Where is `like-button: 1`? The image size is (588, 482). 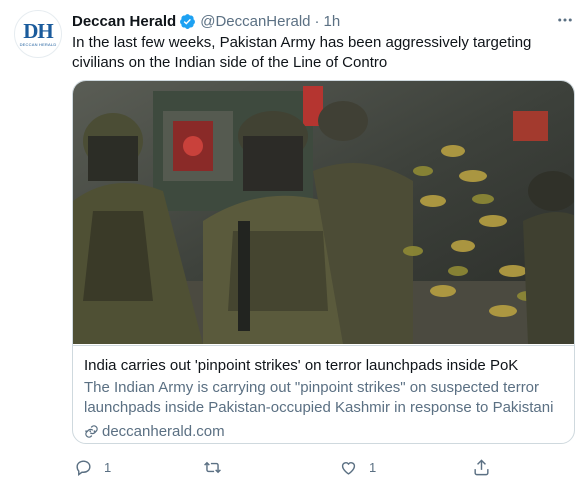
like-button: 1 is located at coordinates (357, 467).